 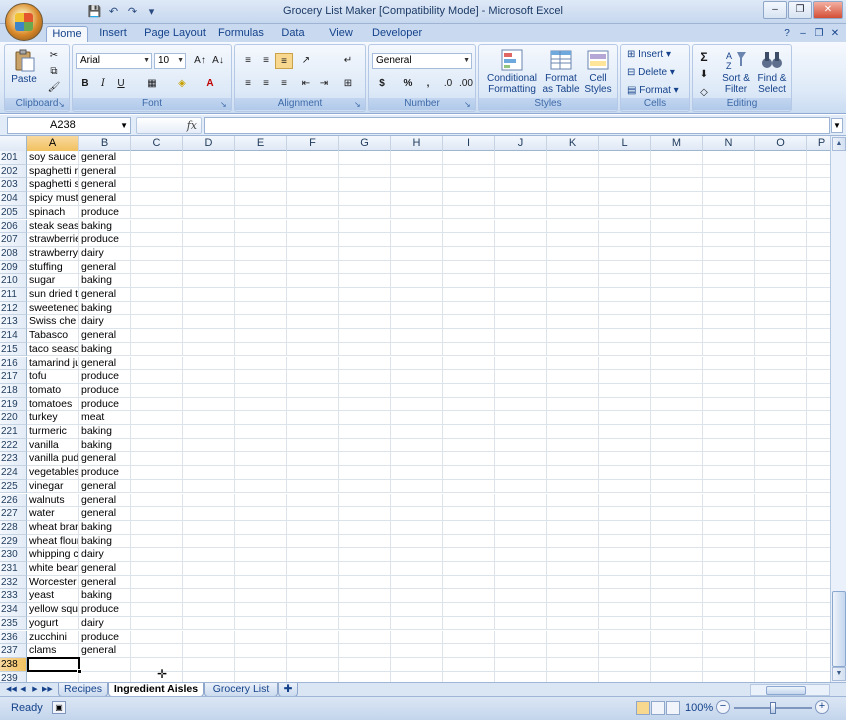 I want to click on cell-a: wheat bran, so click(x=53, y=527).